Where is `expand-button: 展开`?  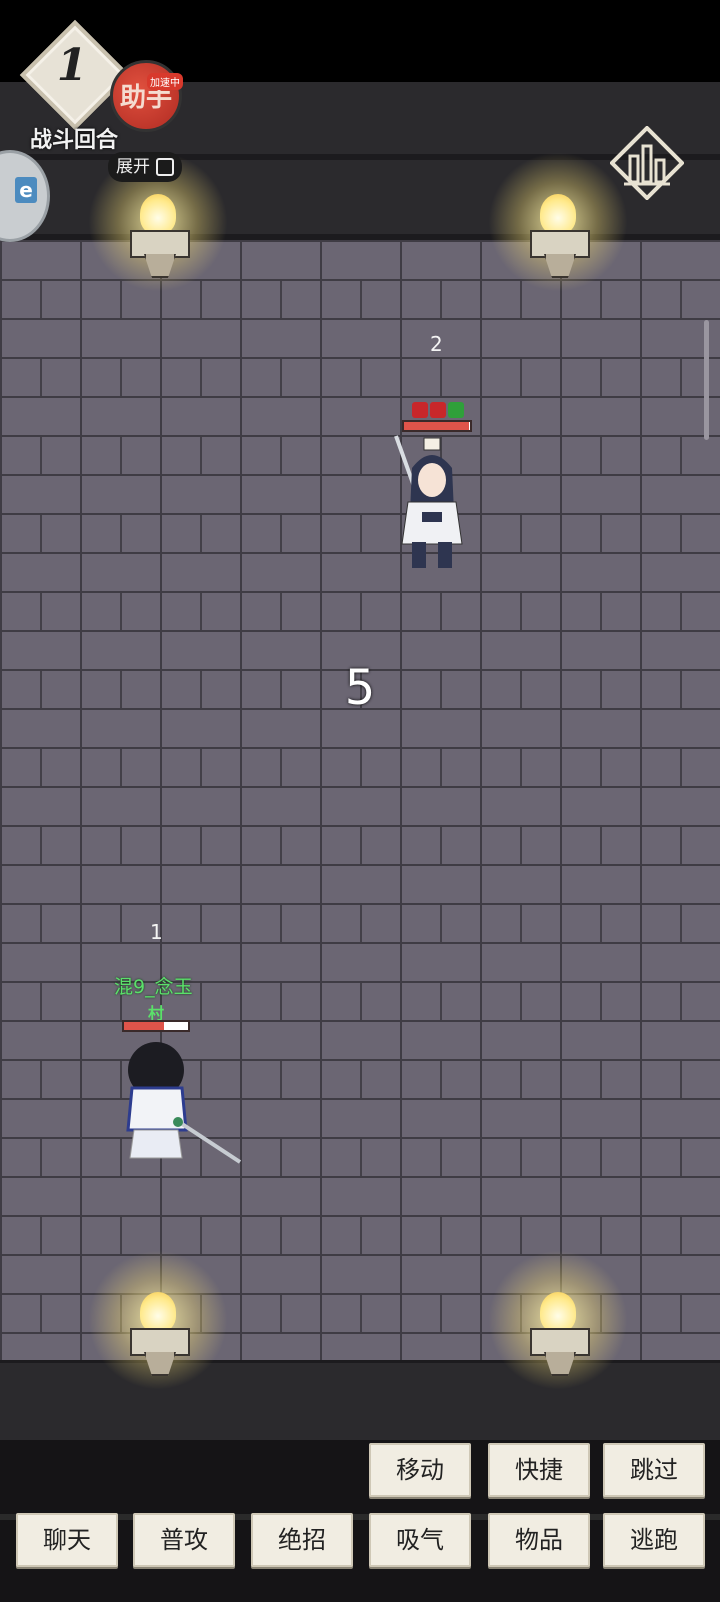 expand-button: 展开 is located at coordinates (145, 167).